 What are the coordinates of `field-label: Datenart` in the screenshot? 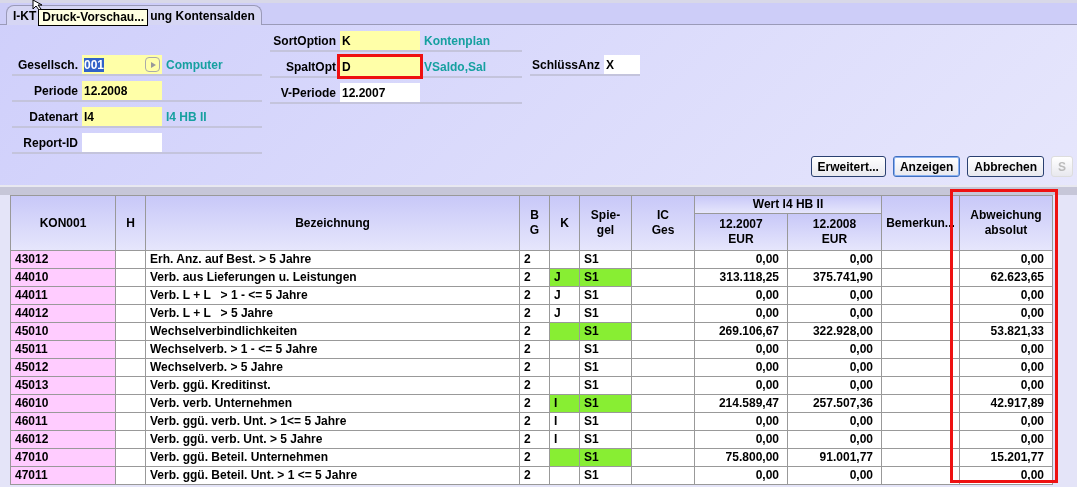 It's located at (53, 116).